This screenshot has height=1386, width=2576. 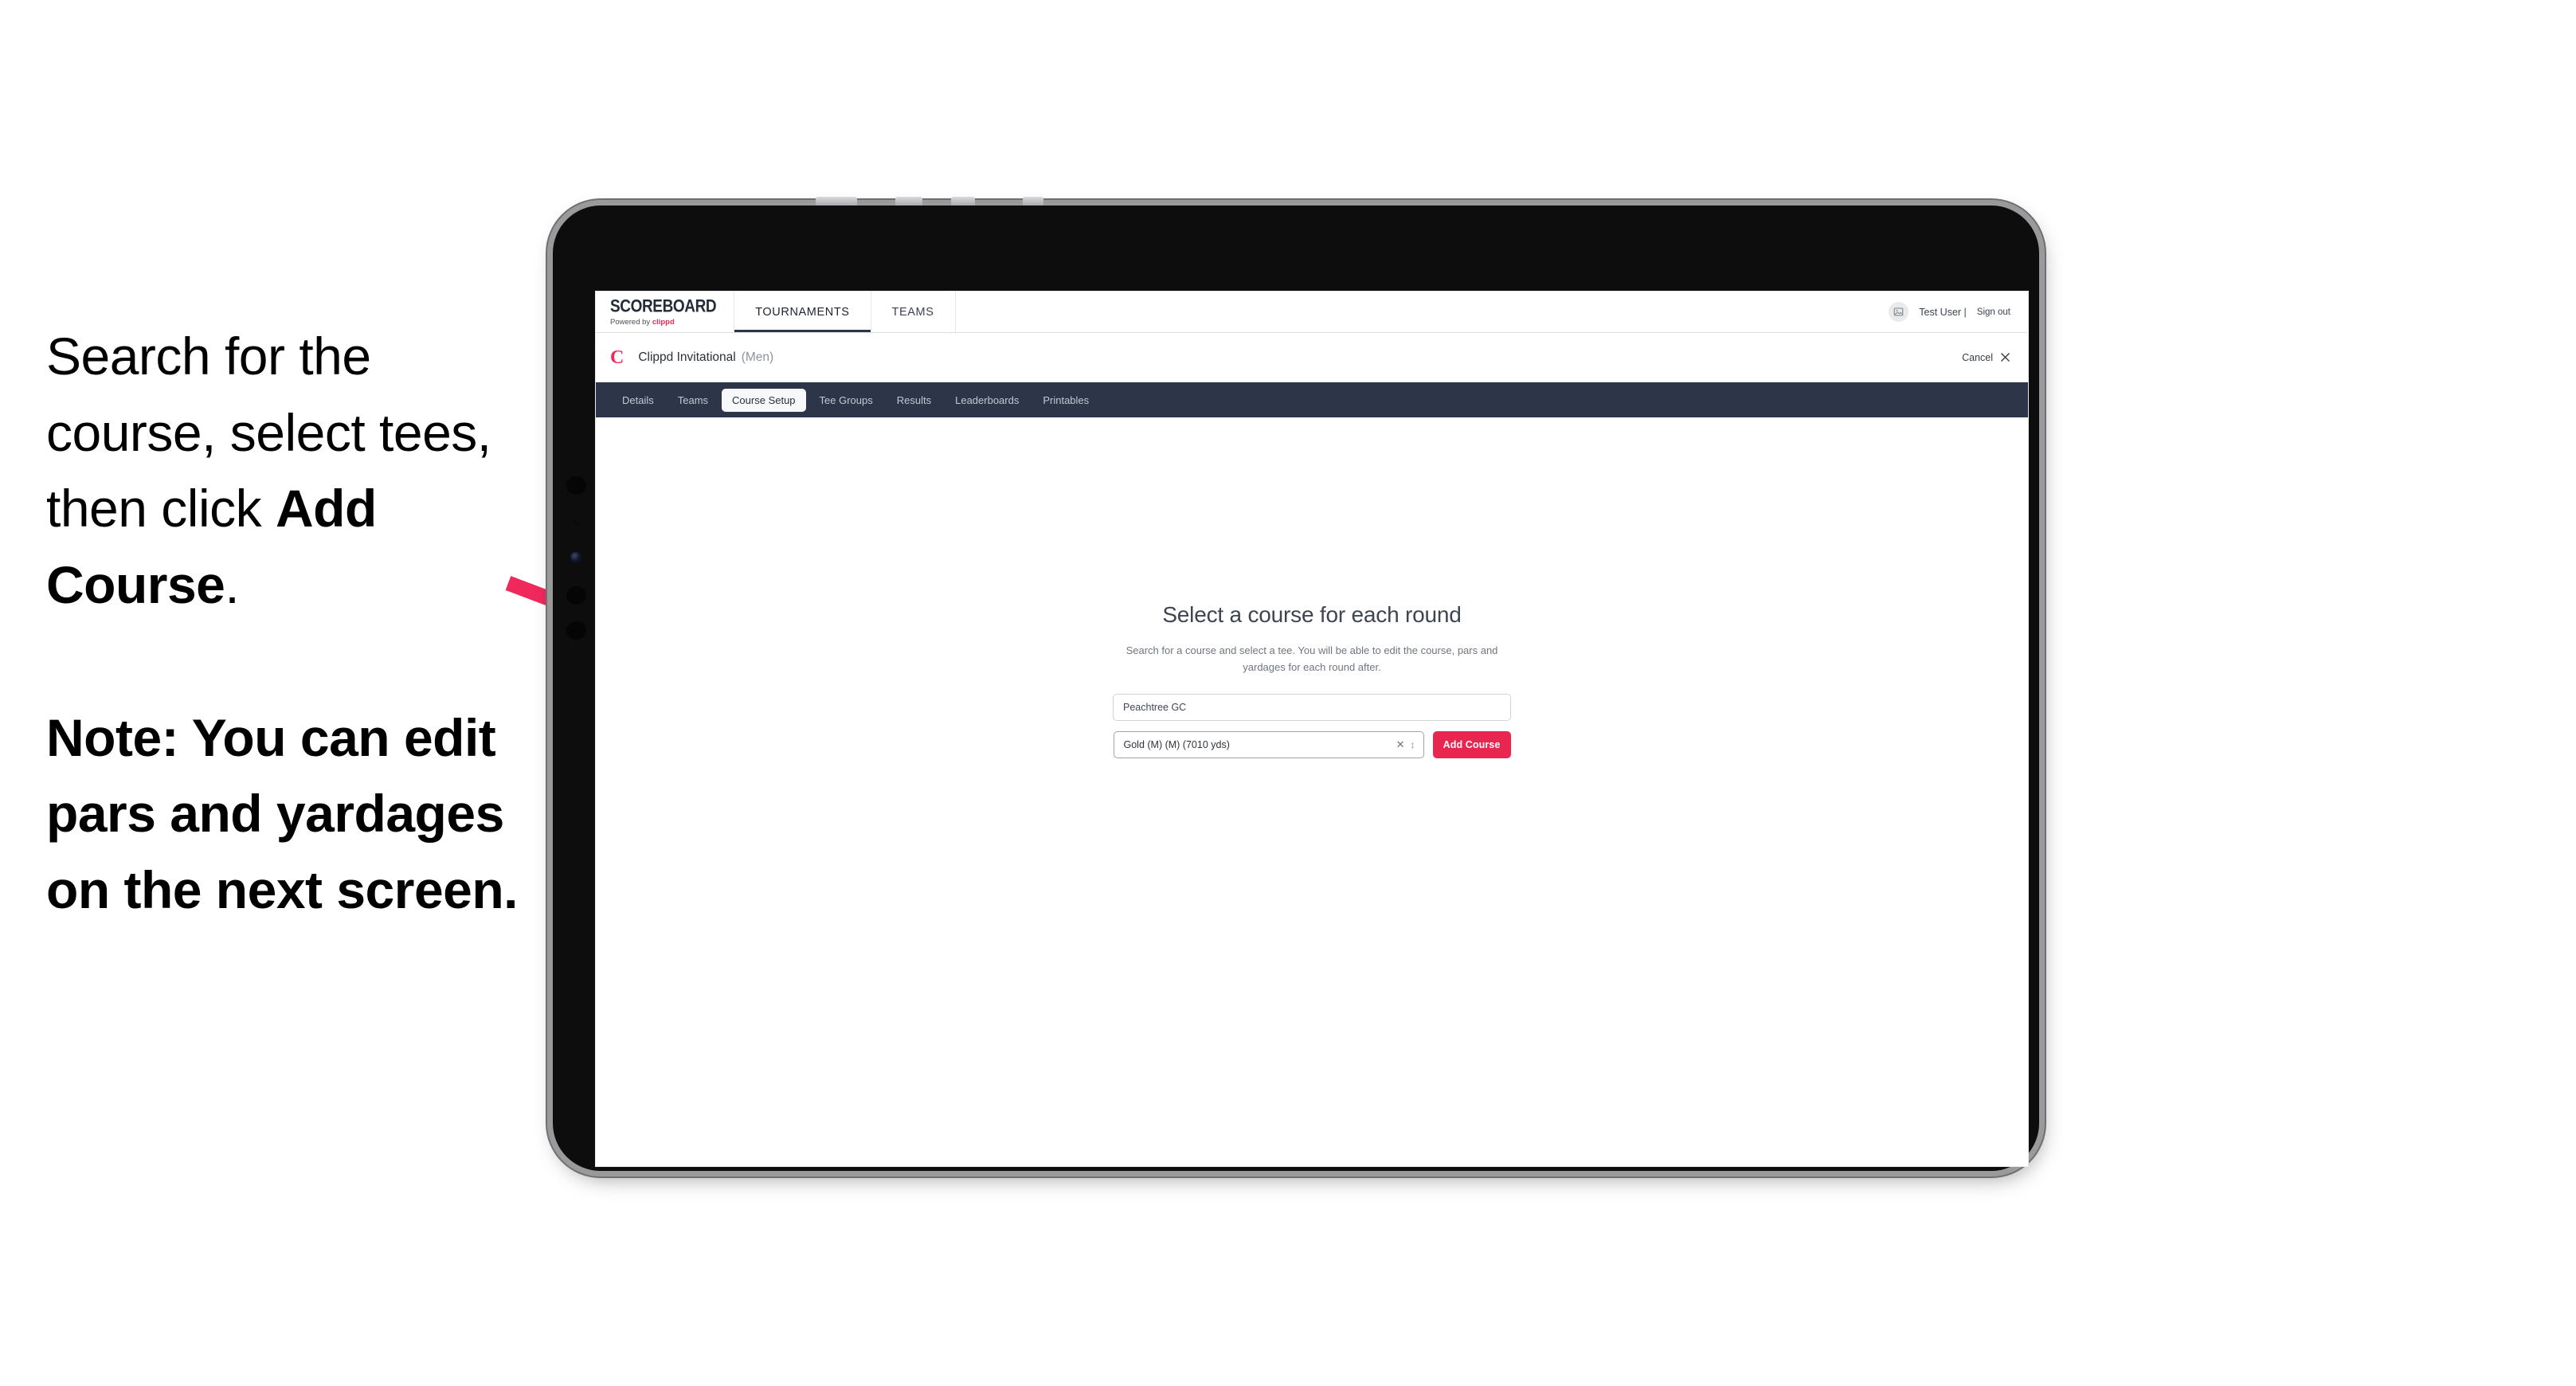 I want to click on add-course-button: Add Course, so click(x=1471, y=744).